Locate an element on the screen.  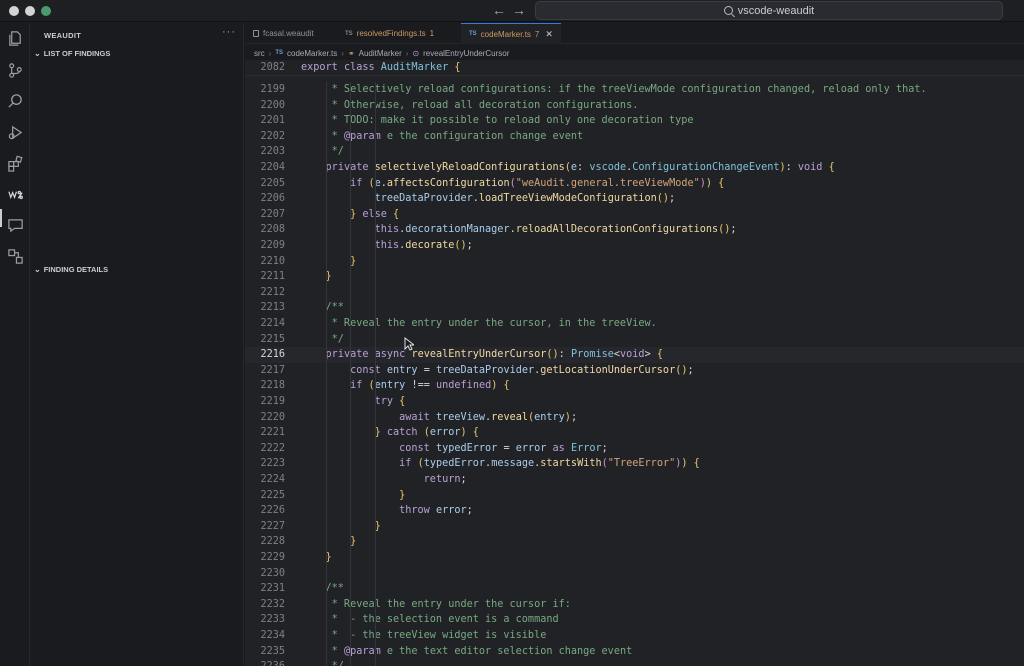
section-finding-details: ⌄ FINDING DETAILS is located at coordinates (71, 269).